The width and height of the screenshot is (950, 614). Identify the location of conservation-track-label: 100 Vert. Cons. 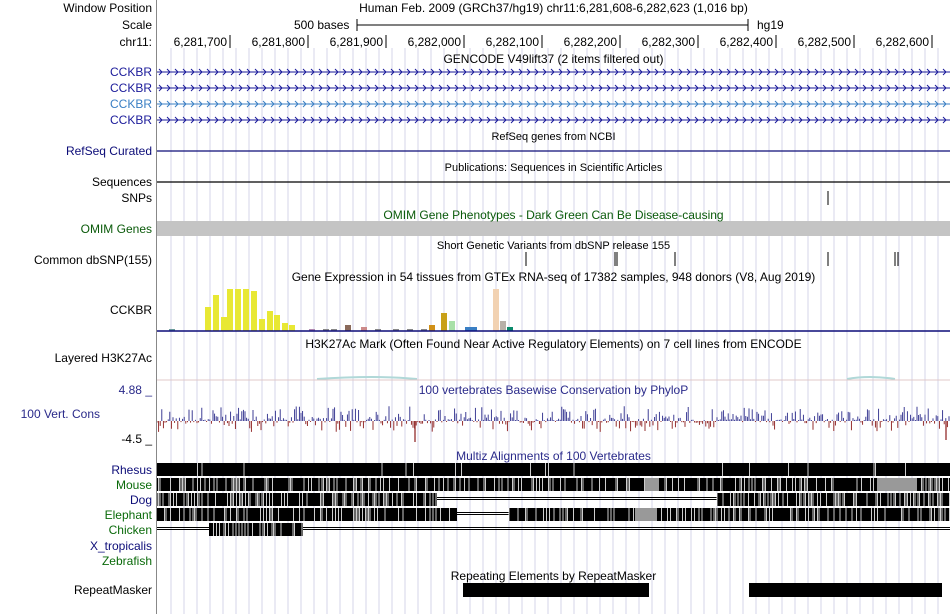
(60, 414).